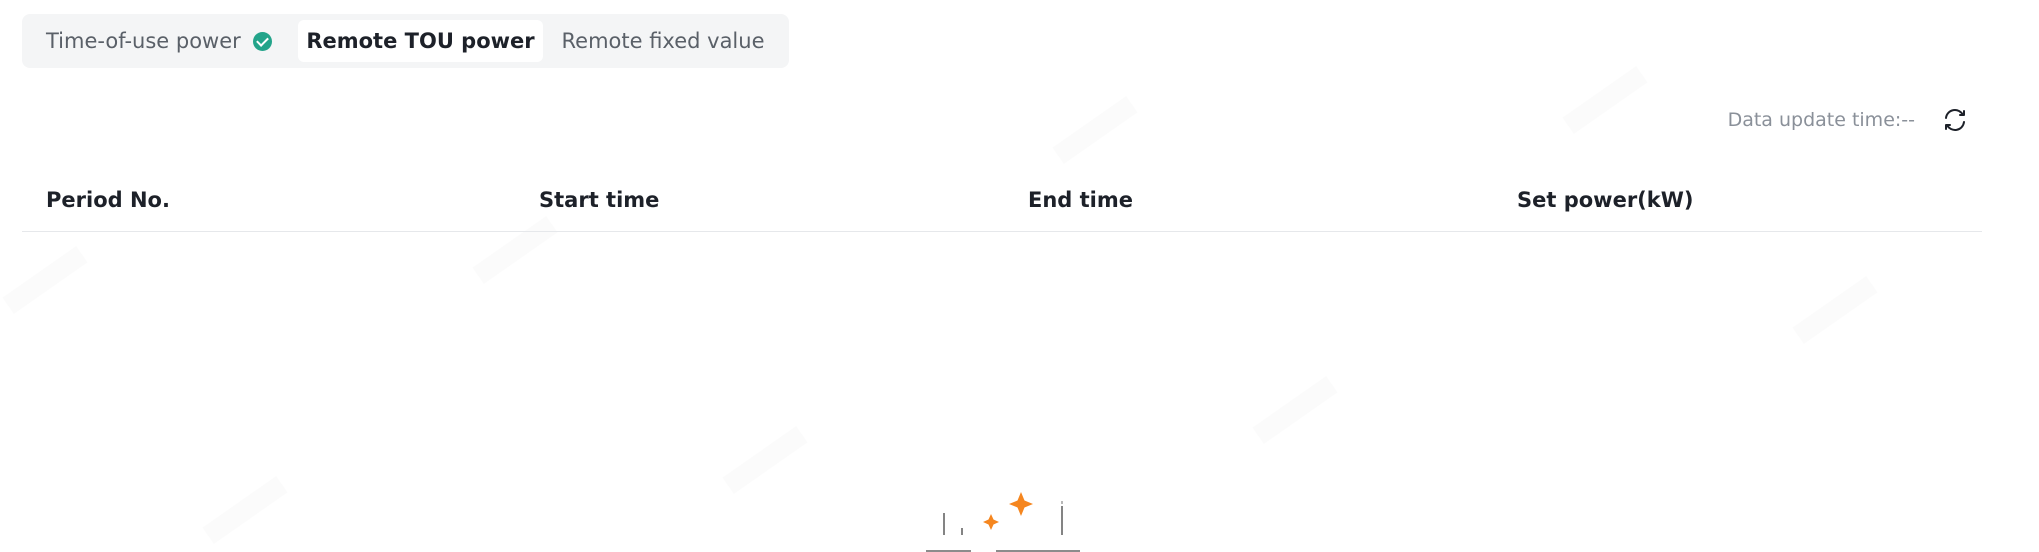 This screenshot has width=2039, height=552. What do you see at coordinates (1080, 200) in the screenshot?
I see `column-header-end-time: End time` at bounding box center [1080, 200].